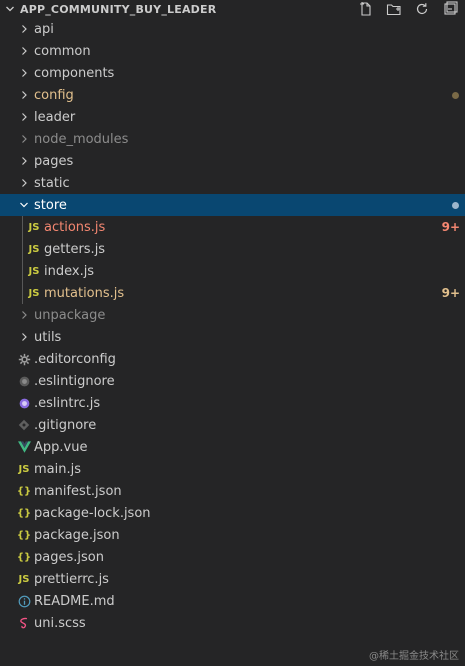 This screenshot has width=465, height=666. What do you see at coordinates (450, 9) in the screenshot?
I see `collapse-all-icon` at bounding box center [450, 9].